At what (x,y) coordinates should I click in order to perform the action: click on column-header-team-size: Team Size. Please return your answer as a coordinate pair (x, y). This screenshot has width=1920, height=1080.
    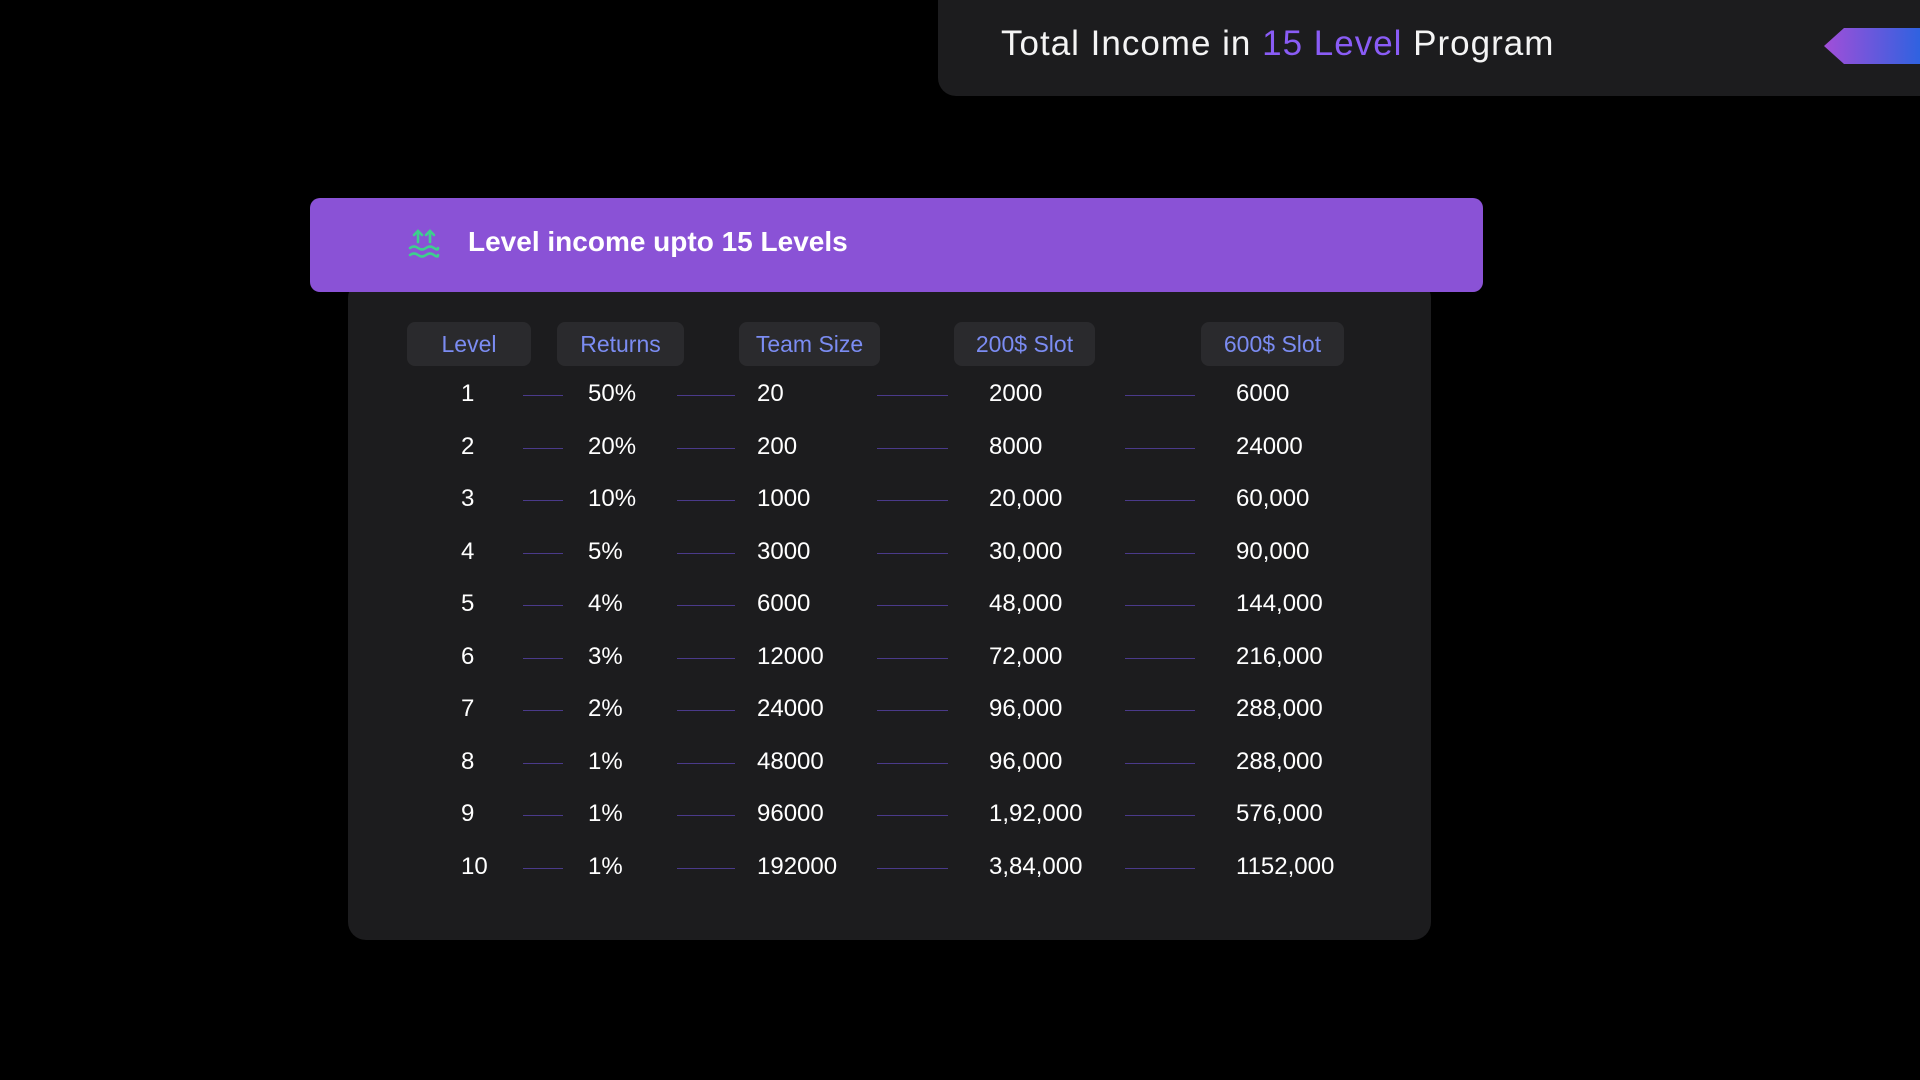
    Looking at the image, I should click on (809, 344).